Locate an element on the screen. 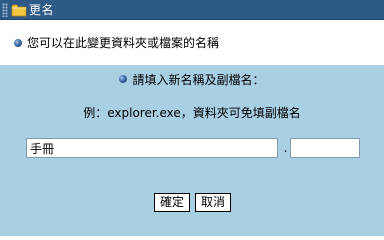 The height and width of the screenshot is (240, 384). name-input is located at coordinates (152, 148).